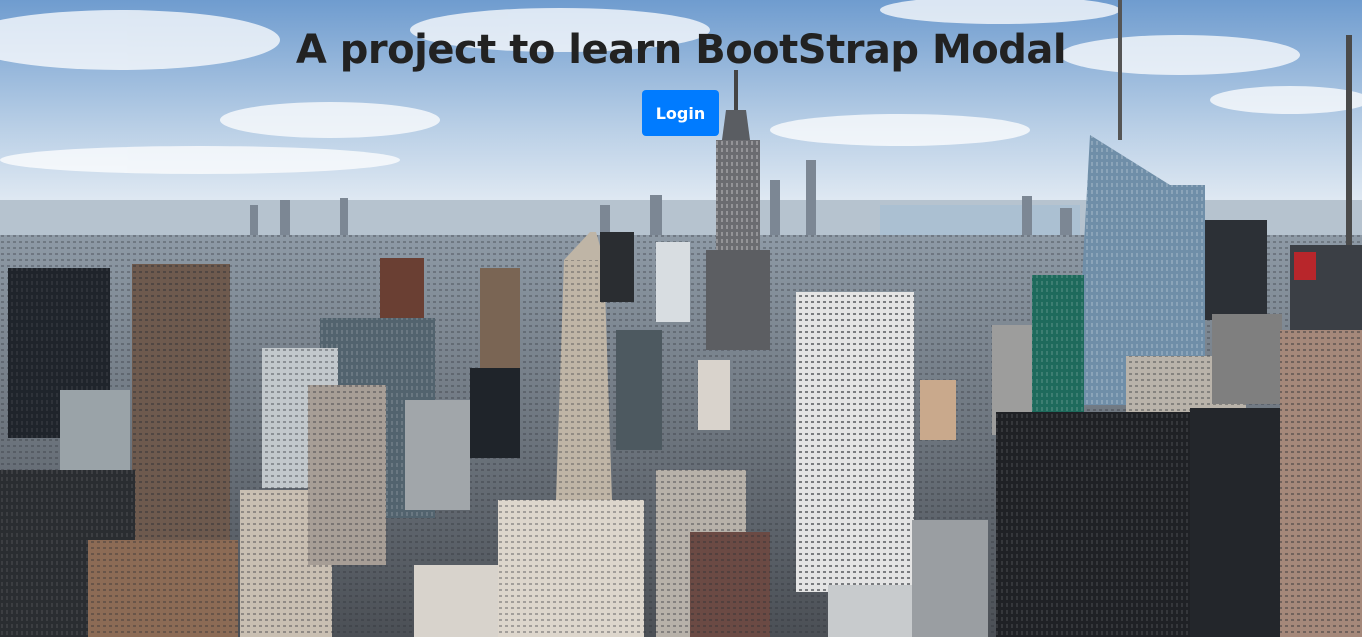 The width and height of the screenshot is (1362, 637). What do you see at coordinates (680, 113) in the screenshot?
I see `login-button: Login` at bounding box center [680, 113].